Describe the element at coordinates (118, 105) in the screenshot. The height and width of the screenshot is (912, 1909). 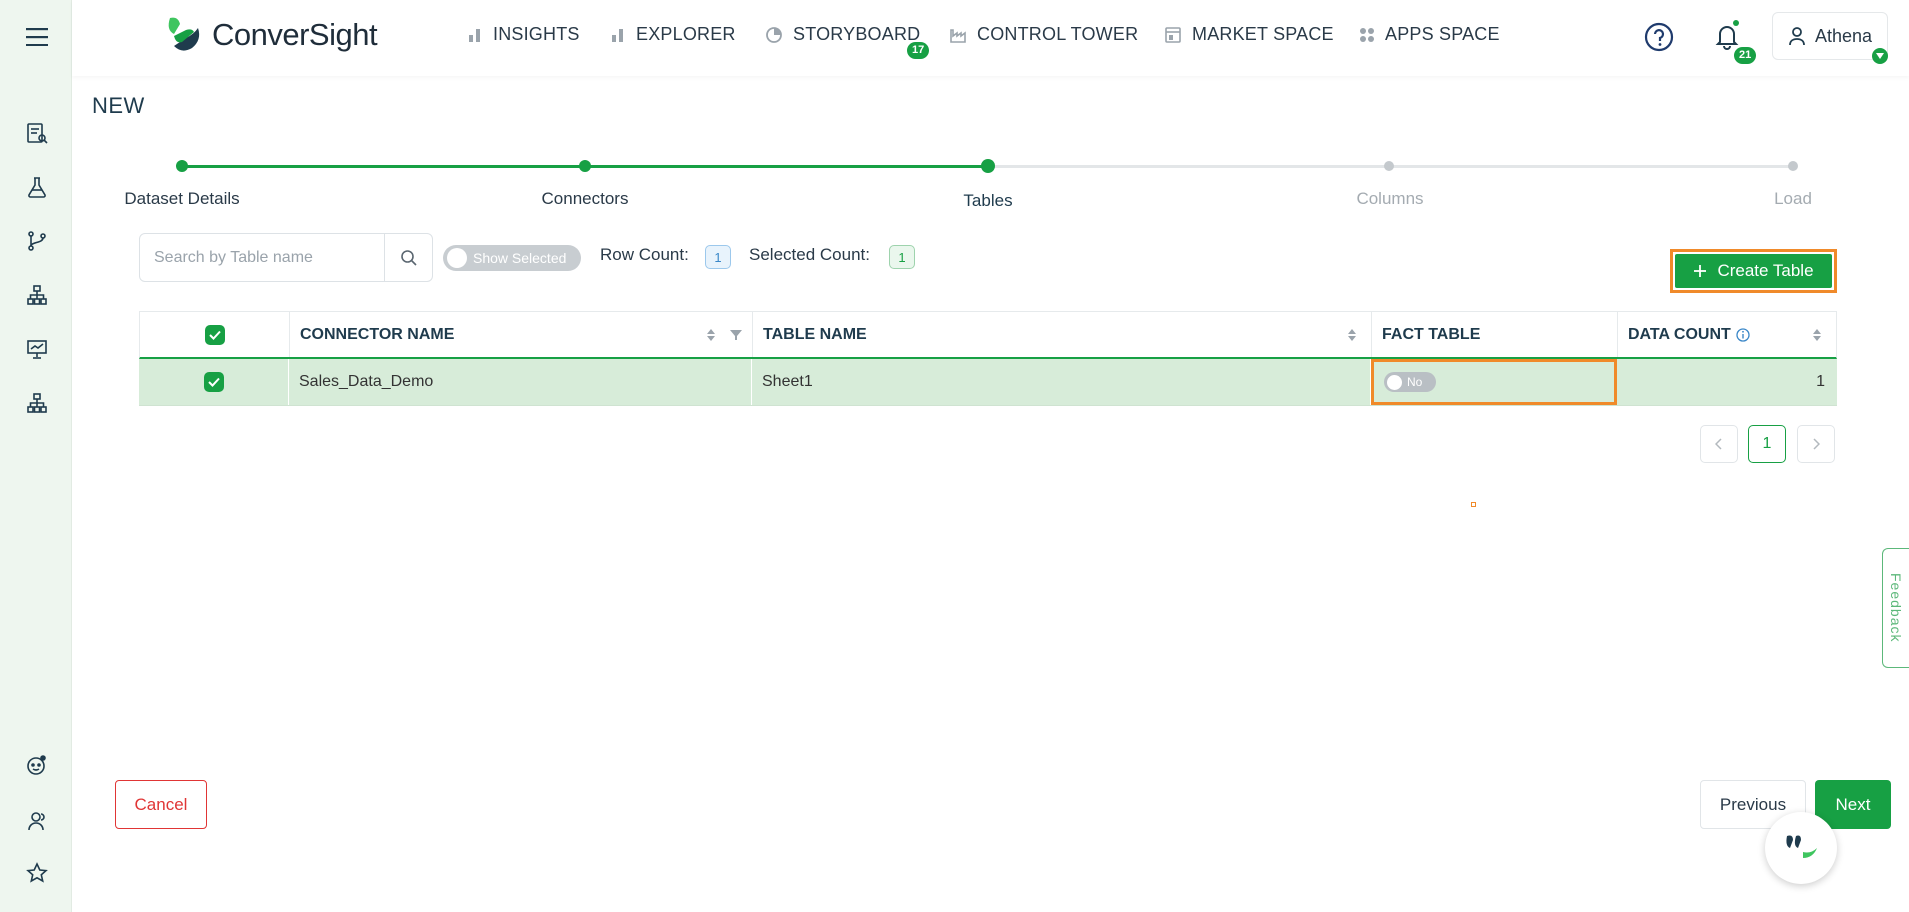
I see `page-title: NEW` at that location.